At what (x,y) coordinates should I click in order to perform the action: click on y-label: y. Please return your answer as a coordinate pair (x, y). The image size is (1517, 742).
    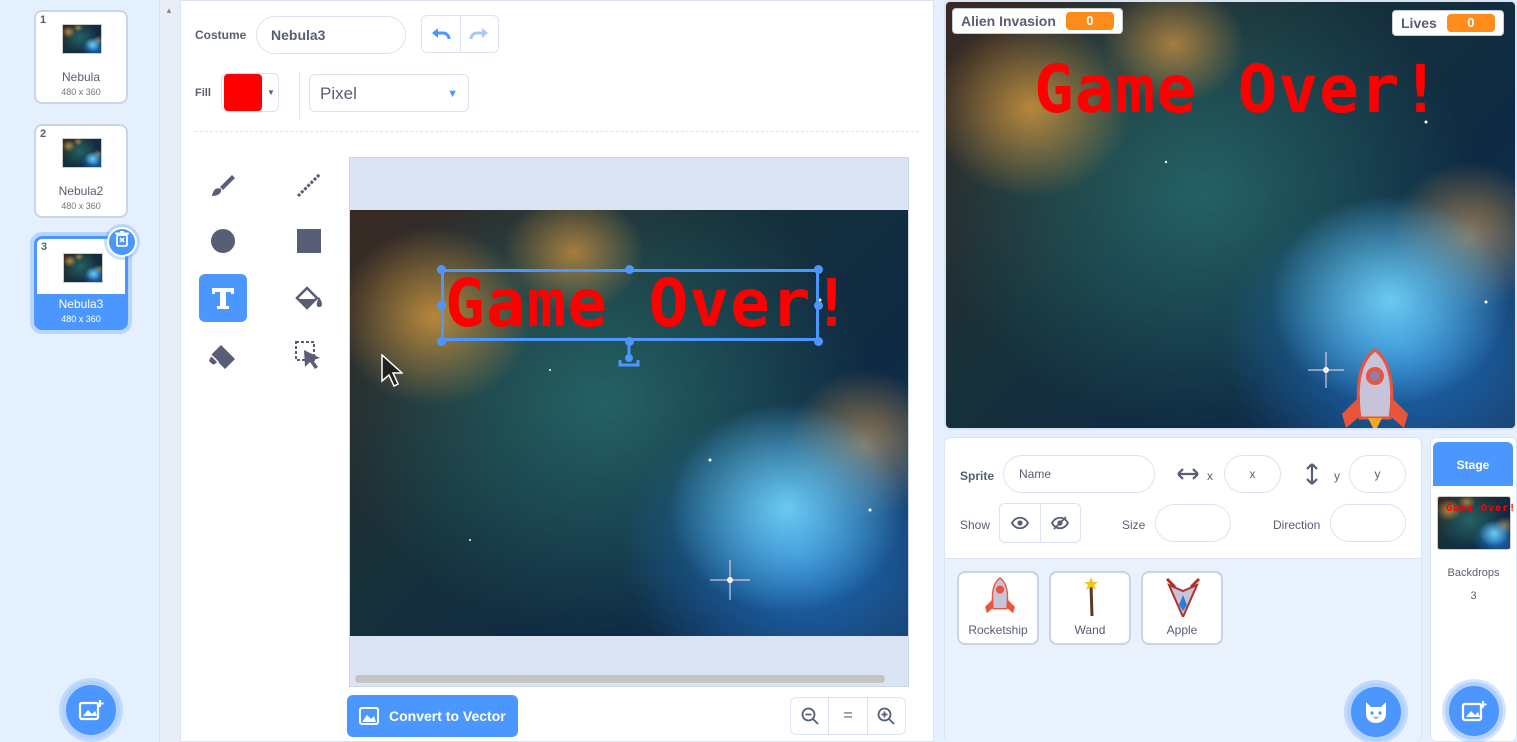
    Looking at the image, I should click on (1337, 476).